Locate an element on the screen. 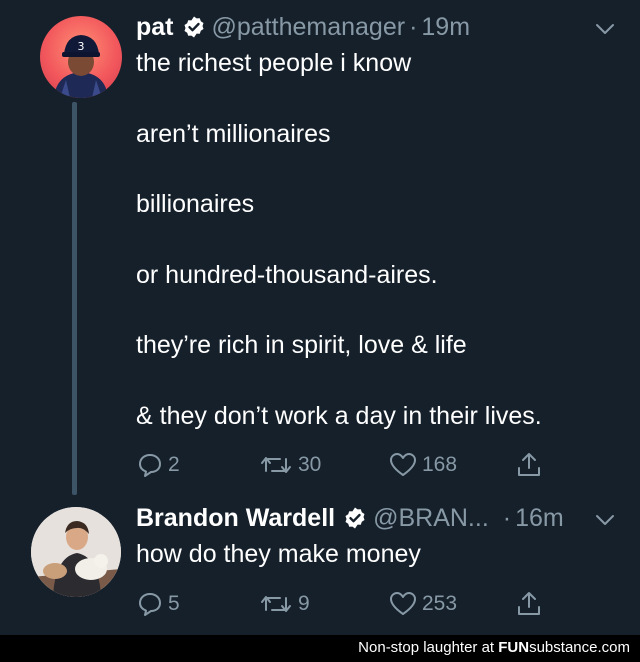 The width and height of the screenshot is (640, 662). watermark-brand-rest: substance is located at coordinates (563, 647).